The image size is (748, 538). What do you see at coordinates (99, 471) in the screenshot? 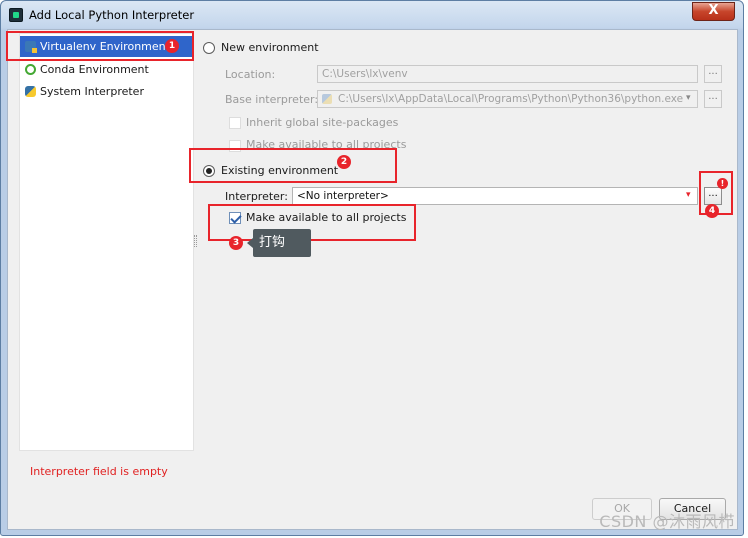
I see `validation-error-message: Interpreter field is empty` at bounding box center [99, 471].